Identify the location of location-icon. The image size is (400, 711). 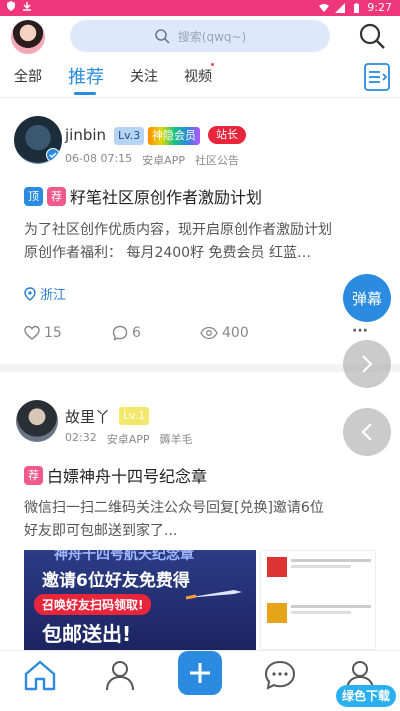
(30, 293).